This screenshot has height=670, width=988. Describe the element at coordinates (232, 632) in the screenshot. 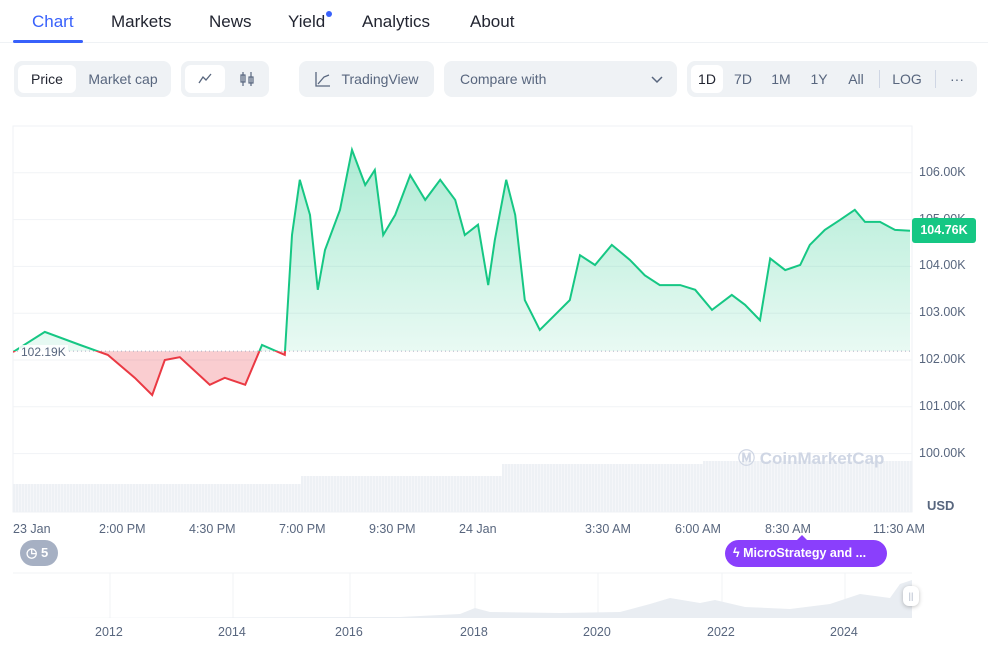

I see `navigator-year-label: 2014` at that location.